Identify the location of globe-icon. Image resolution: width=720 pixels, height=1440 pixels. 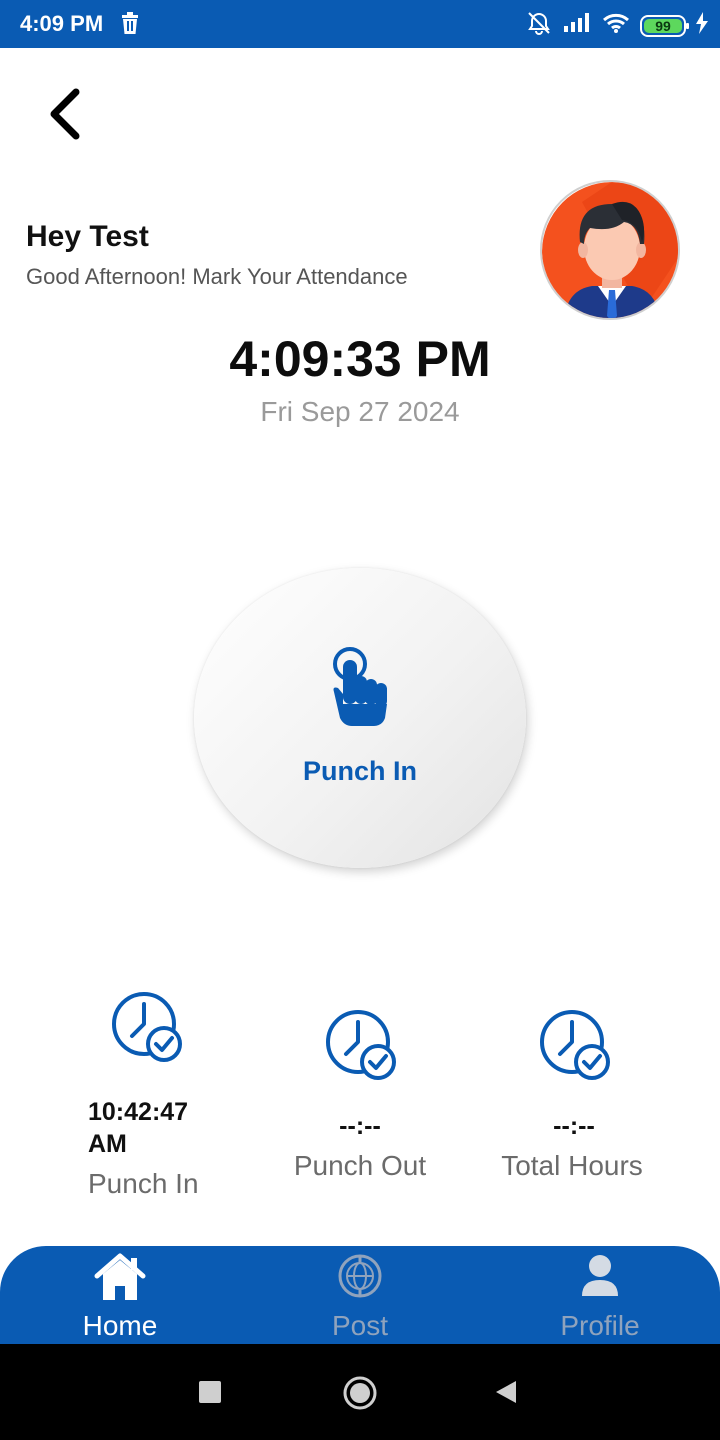
(360, 1278).